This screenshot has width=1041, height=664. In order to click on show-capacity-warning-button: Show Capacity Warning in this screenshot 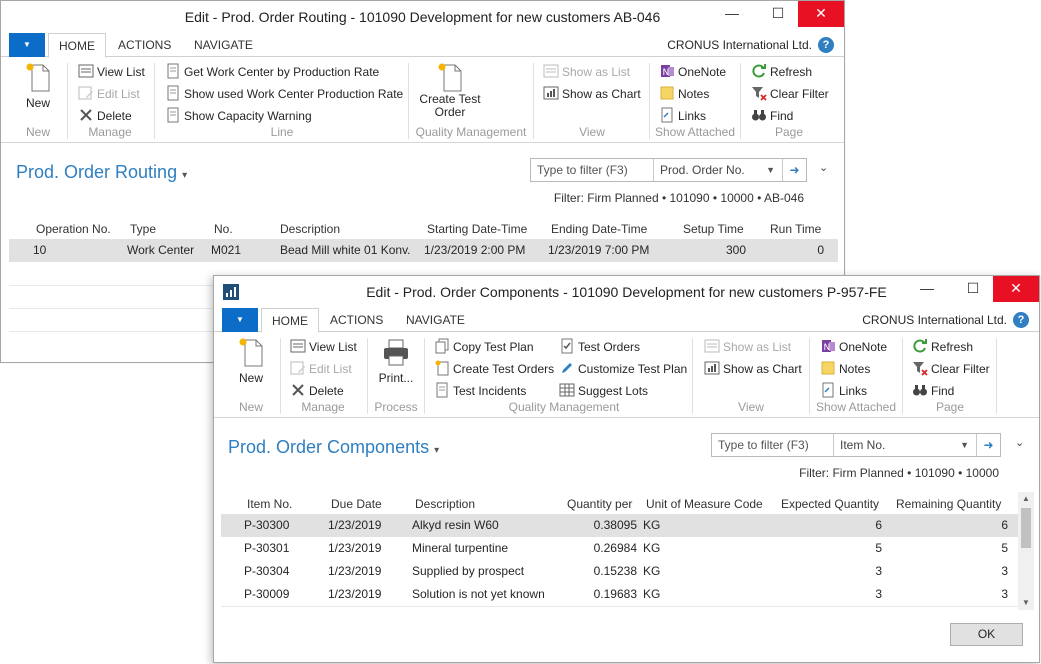, I will do `click(238, 116)`.